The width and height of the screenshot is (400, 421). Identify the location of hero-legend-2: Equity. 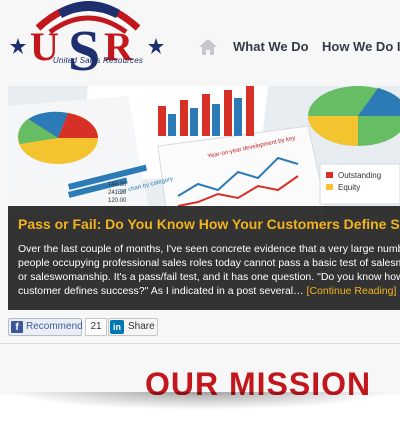
(349, 187).